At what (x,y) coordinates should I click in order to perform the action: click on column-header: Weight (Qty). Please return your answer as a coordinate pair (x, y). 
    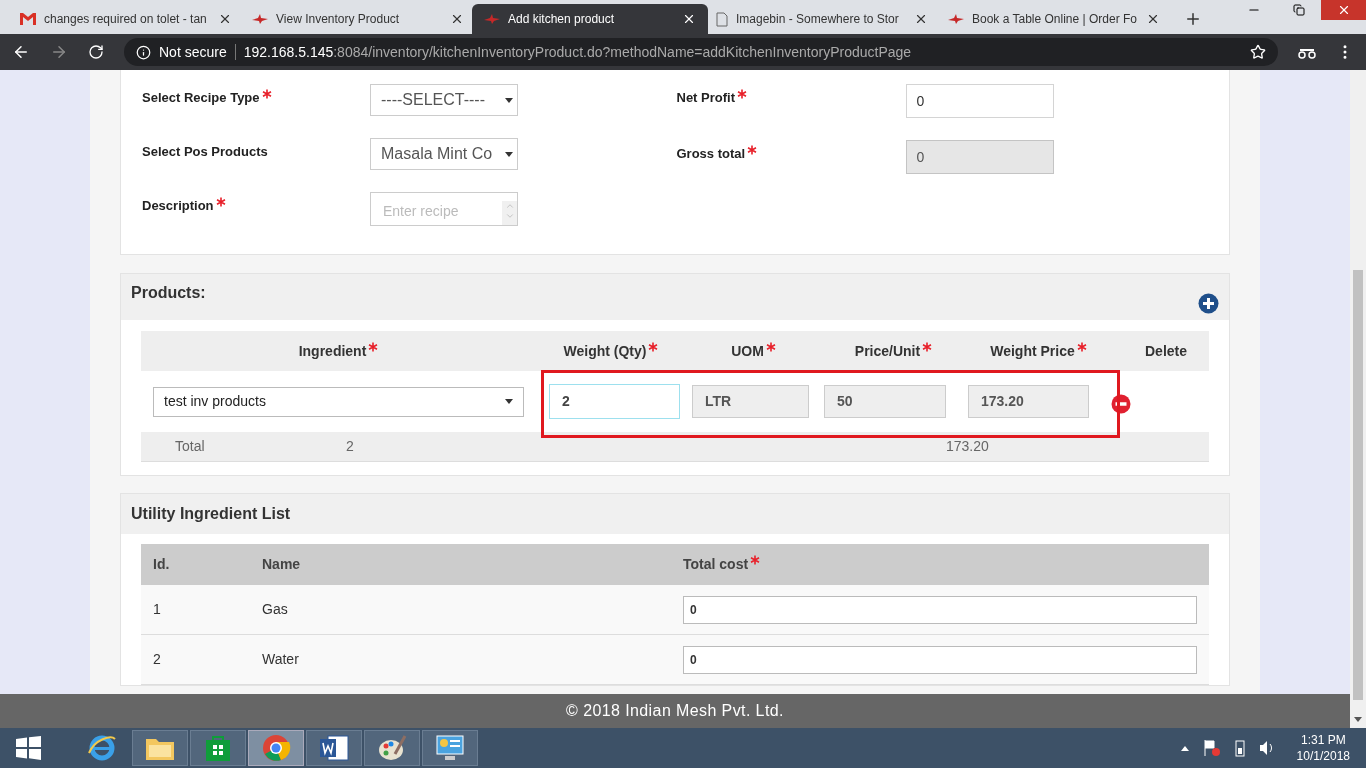
    Looking at the image, I should click on (611, 351).